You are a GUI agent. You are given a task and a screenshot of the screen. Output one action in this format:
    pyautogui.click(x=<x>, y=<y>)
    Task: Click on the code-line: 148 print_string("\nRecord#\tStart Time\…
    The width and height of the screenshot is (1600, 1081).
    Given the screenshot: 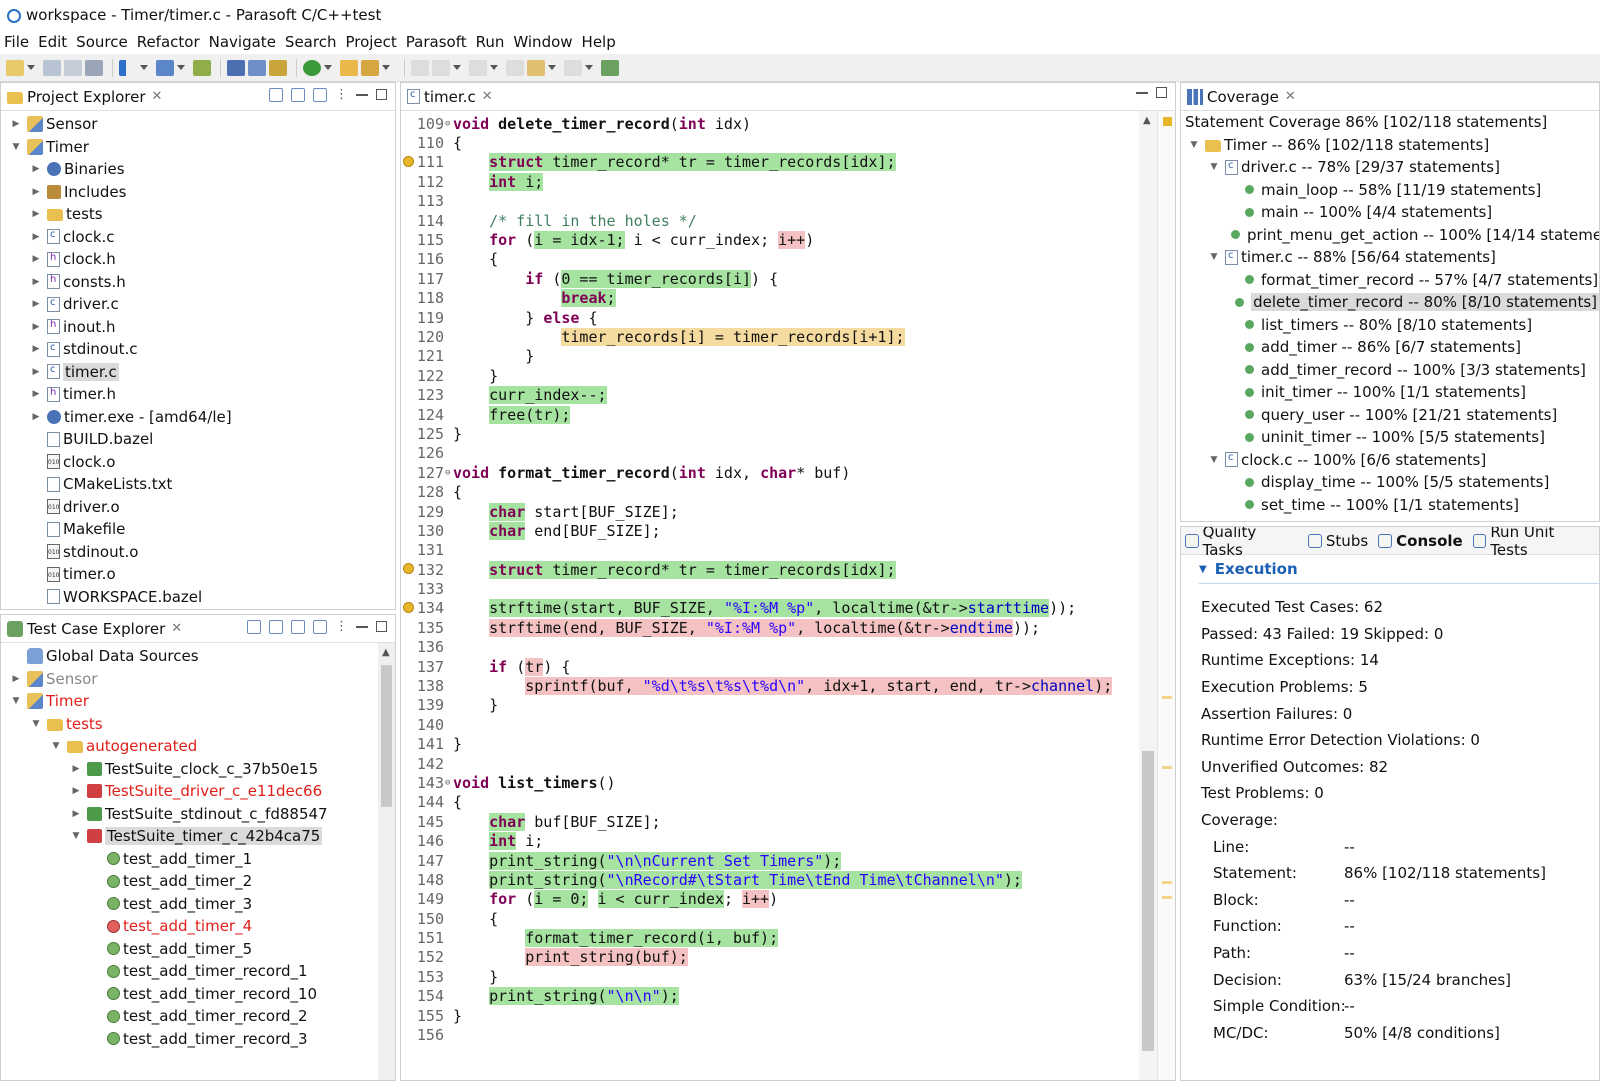 What is the action you would take?
    pyautogui.click(x=770, y=879)
    